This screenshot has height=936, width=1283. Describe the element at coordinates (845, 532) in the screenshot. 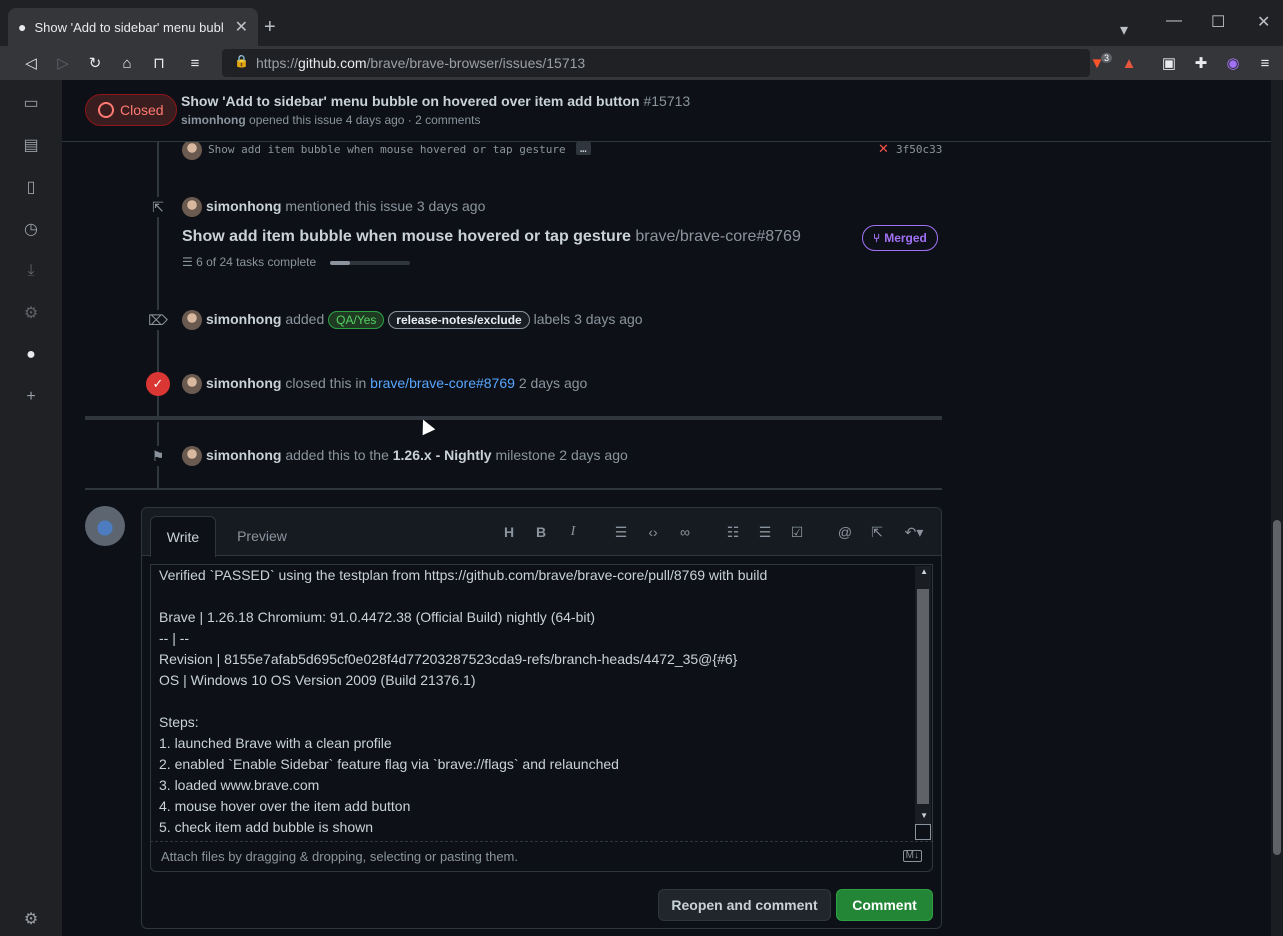

I see `mention-icon: @` at that location.